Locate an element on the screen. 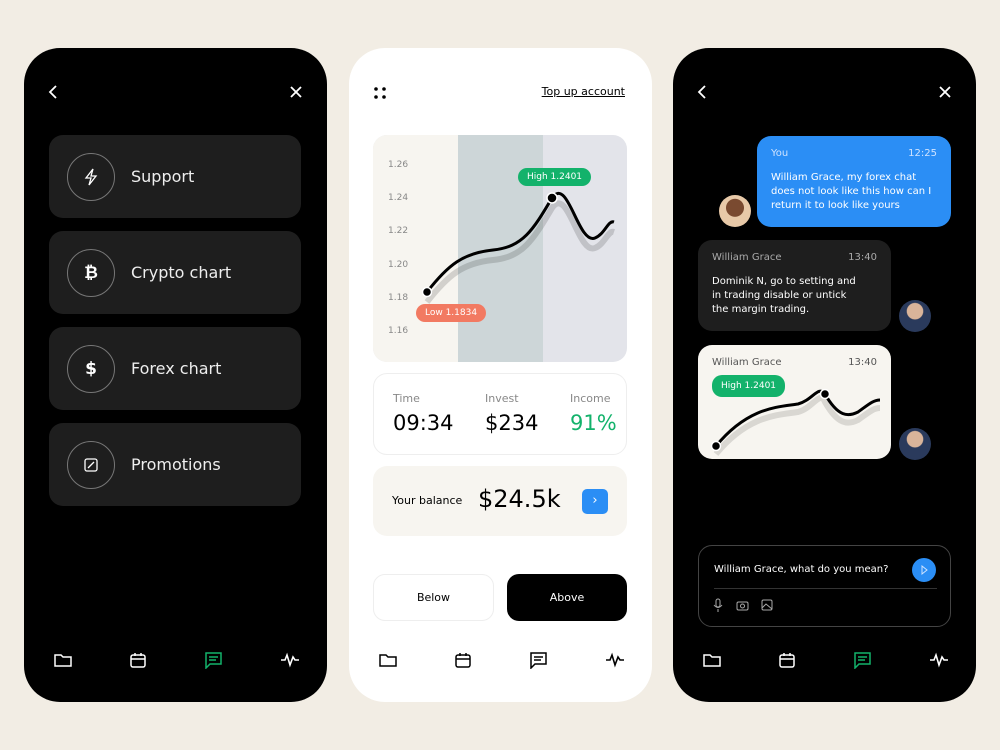 This screenshot has height=750, width=1000. message-composer: William Grace, what do you mean? is located at coordinates (824, 586).